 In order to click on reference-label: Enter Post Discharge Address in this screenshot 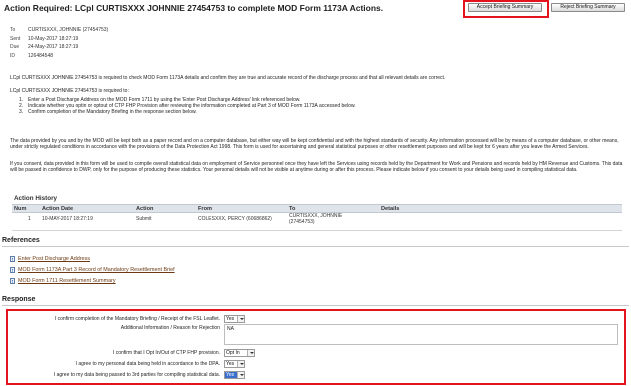, I will do `click(54, 259)`.